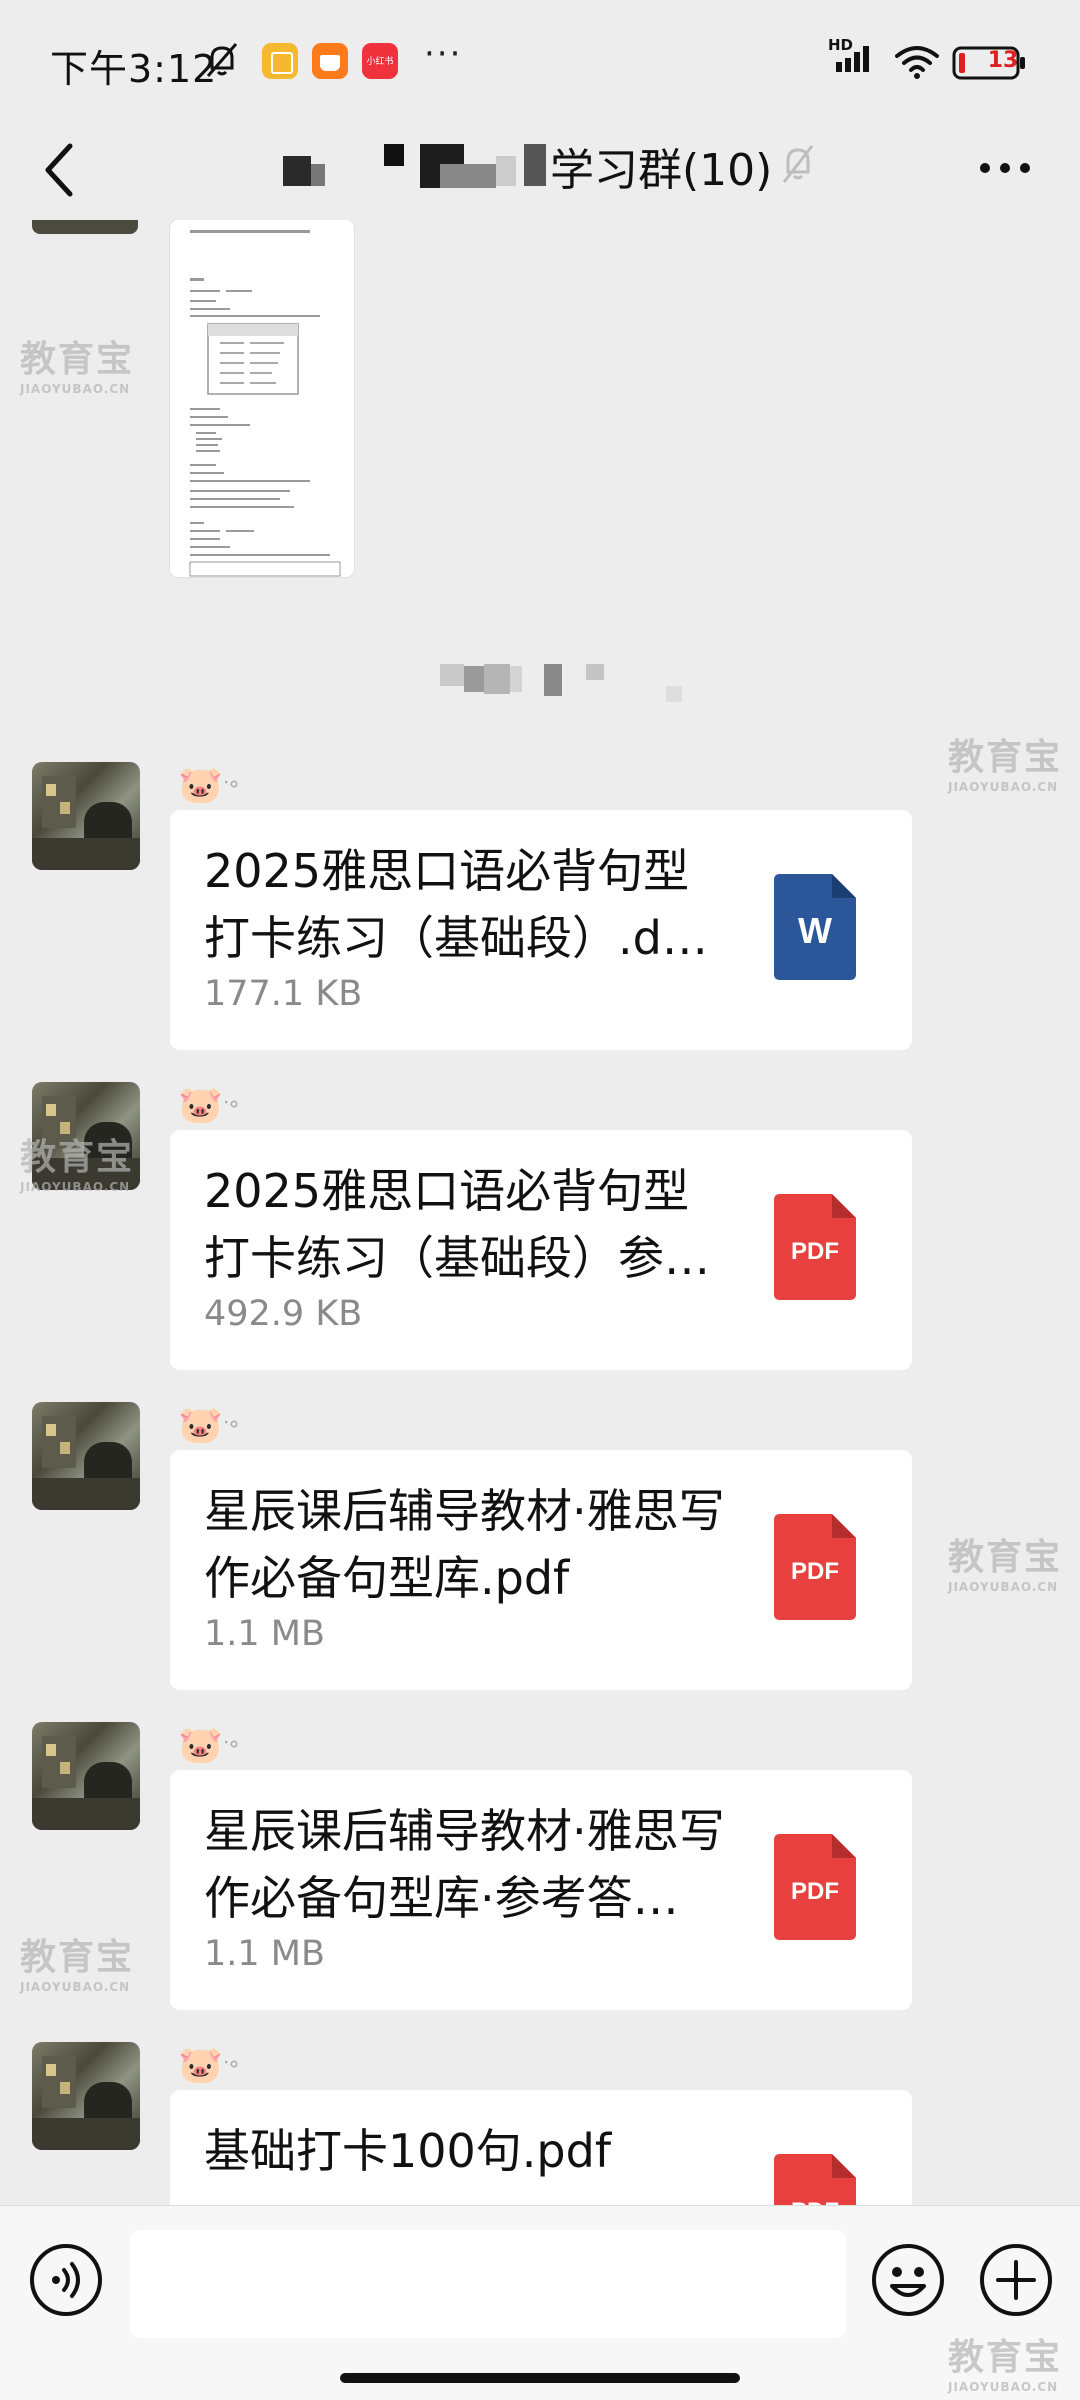 The image size is (1080, 2400). What do you see at coordinates (330, 61) in the screenshot?
I see `taobao-app-icon` at bounding box center [330, 61].